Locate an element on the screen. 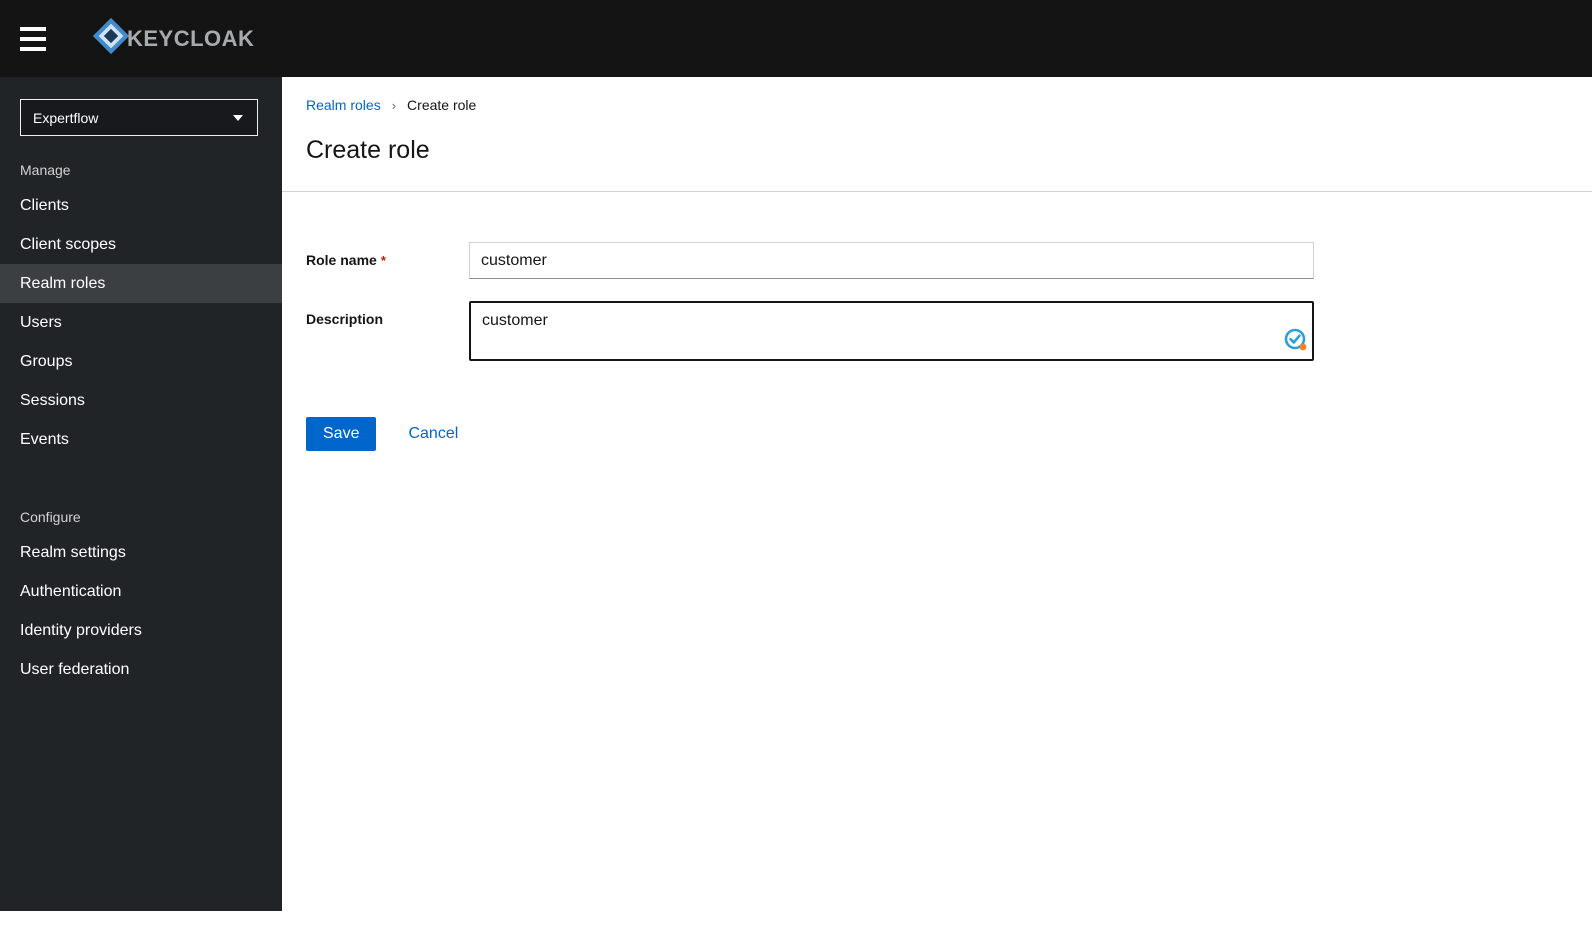 The height and width of the screenshot is (925, 1592). description-textarea-wrap: customer is located at coordinates (891, 331).